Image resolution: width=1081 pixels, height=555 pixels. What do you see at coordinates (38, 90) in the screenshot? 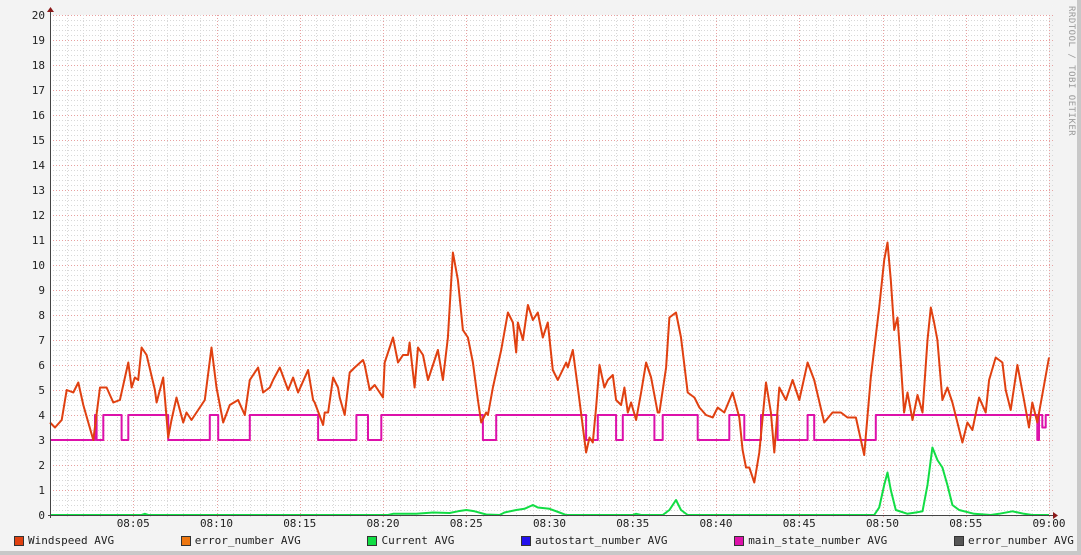
I see `y-tick-label: 17` at bounding box center [38, 90].